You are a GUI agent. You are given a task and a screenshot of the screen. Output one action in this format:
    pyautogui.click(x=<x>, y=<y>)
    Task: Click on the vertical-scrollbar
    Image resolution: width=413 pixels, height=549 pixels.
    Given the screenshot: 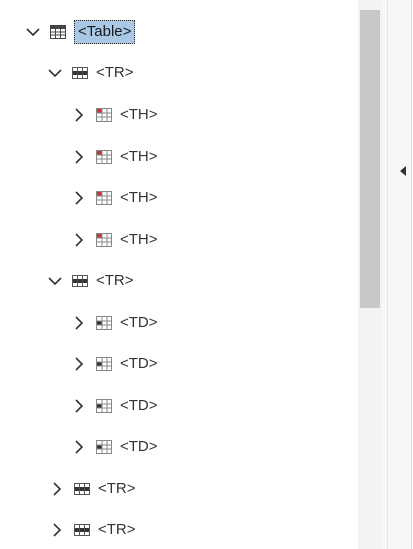 What is the action you would take?
    pyautogui.click(x=370, y=274)
    